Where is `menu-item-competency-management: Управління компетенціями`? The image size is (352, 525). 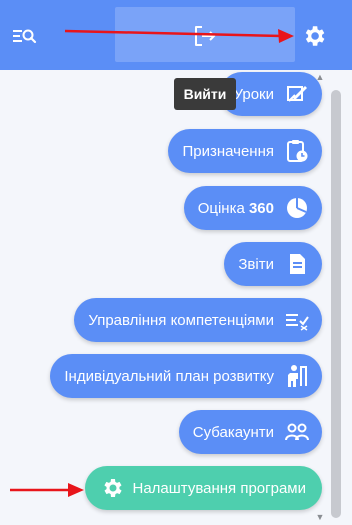
menu-item-competency-management: Управління компетенціями is located at coordinates (198, 320).